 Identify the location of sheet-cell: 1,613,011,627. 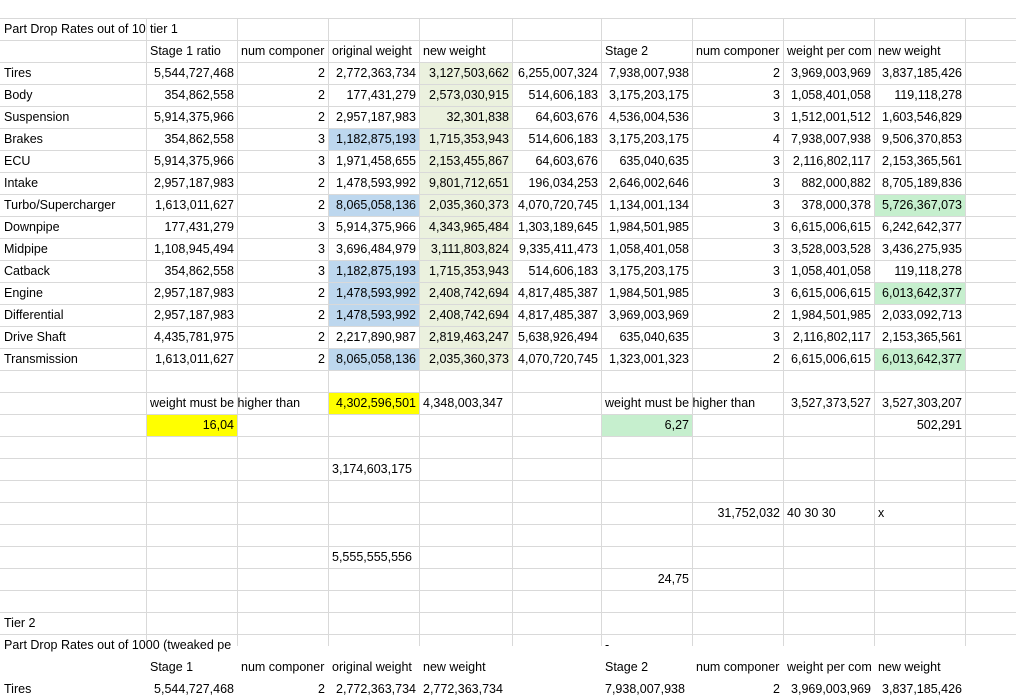
(192, 359).